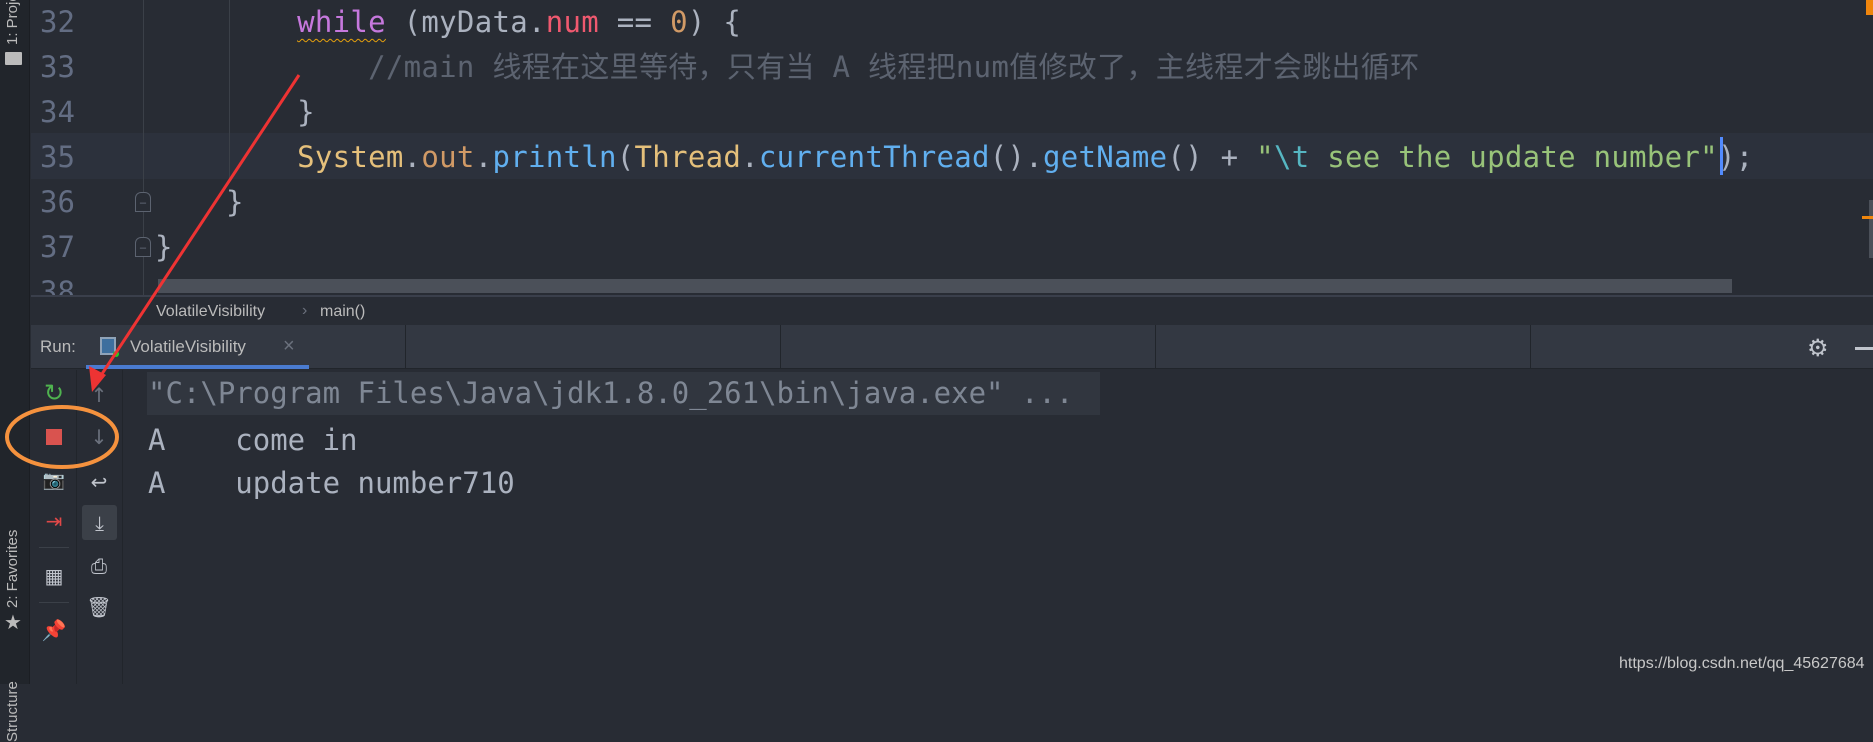 The image size is (1873, 742). Describe the element at coordinates (12, 569) in the screenshot. I see `favorites-tool-tab: 2: Favorites` at that location.